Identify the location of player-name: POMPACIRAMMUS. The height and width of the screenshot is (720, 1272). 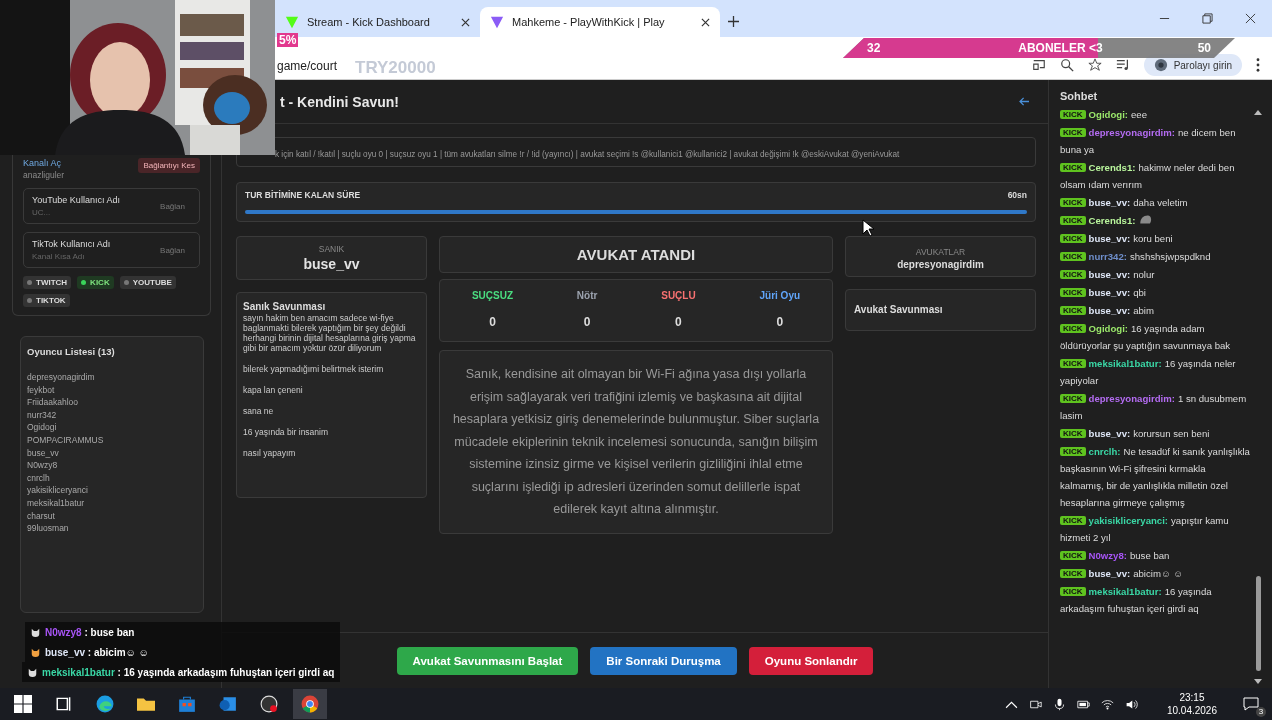
(66, 440).